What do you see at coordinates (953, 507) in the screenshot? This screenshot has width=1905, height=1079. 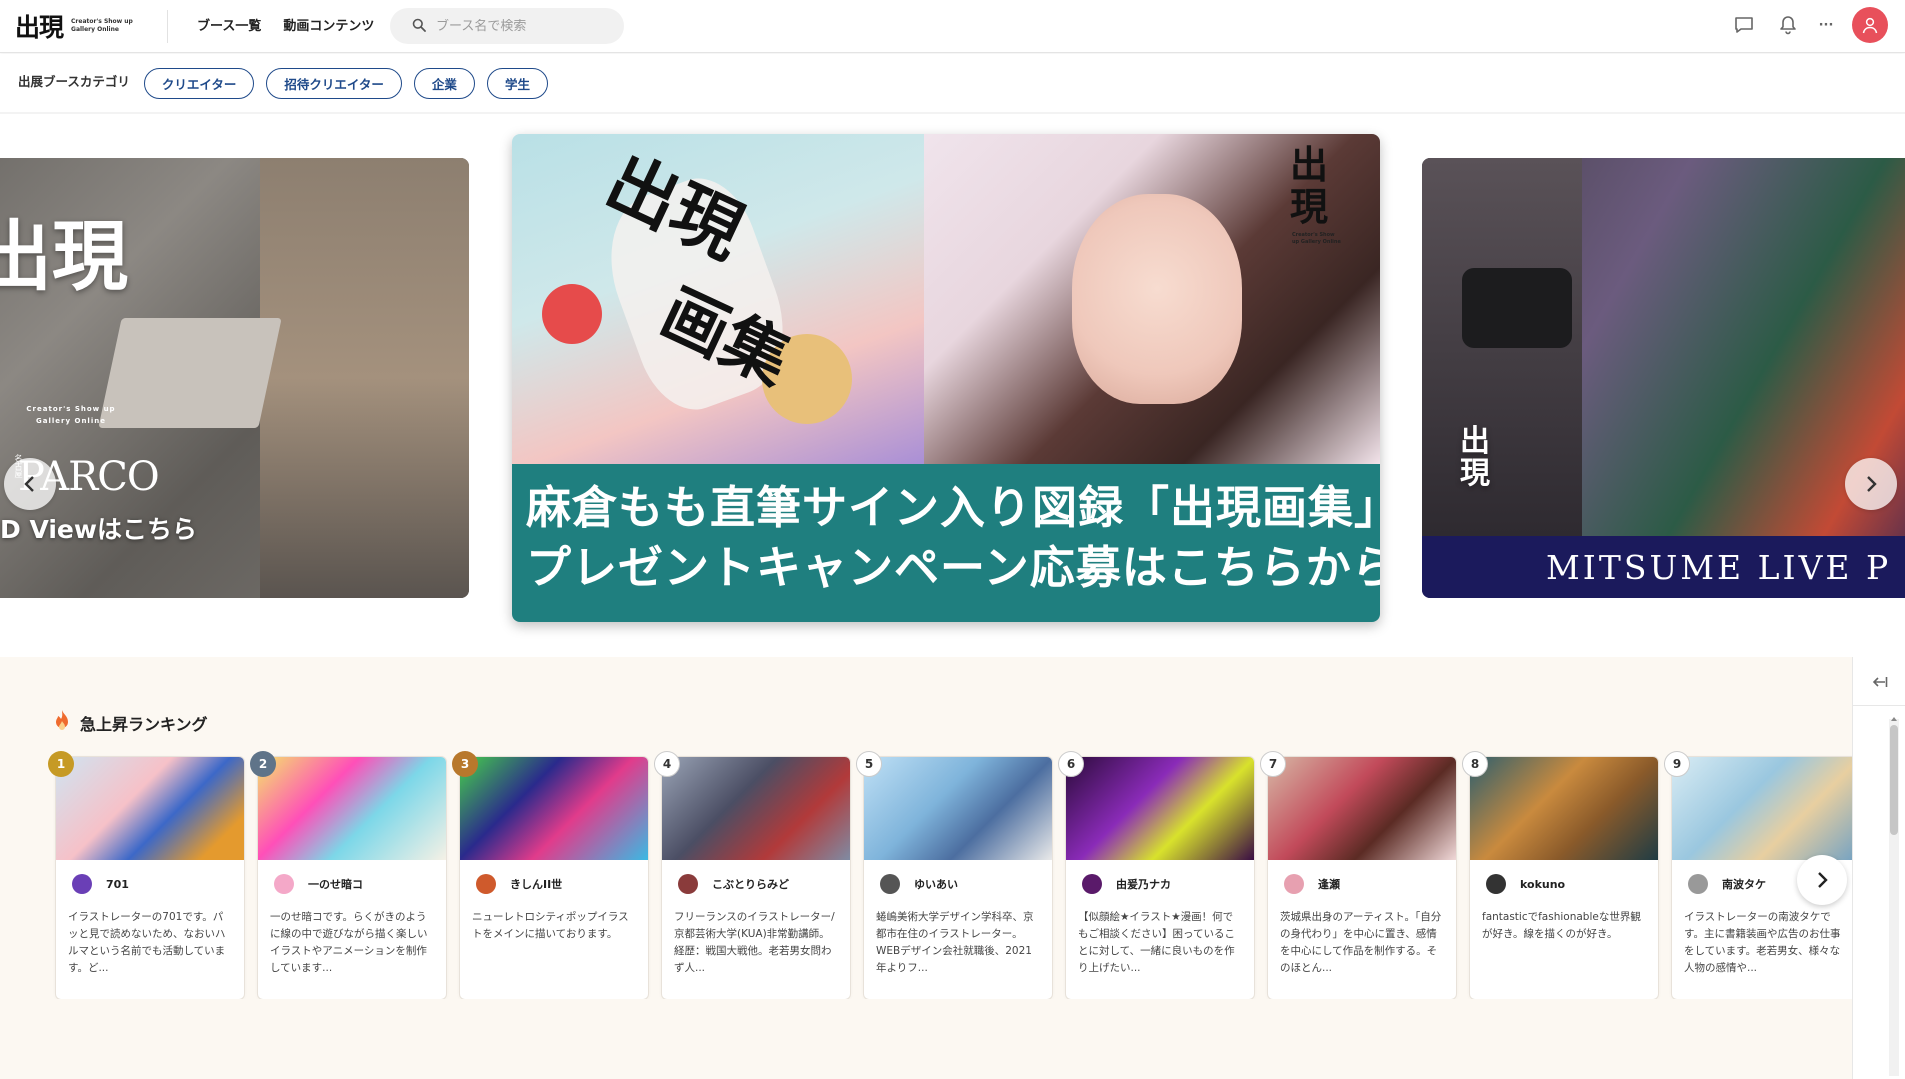 I see `campaign-headline-1: 麻倉もも直筆サイン入り図録「出現画集」` at bounding box center [953, 507].